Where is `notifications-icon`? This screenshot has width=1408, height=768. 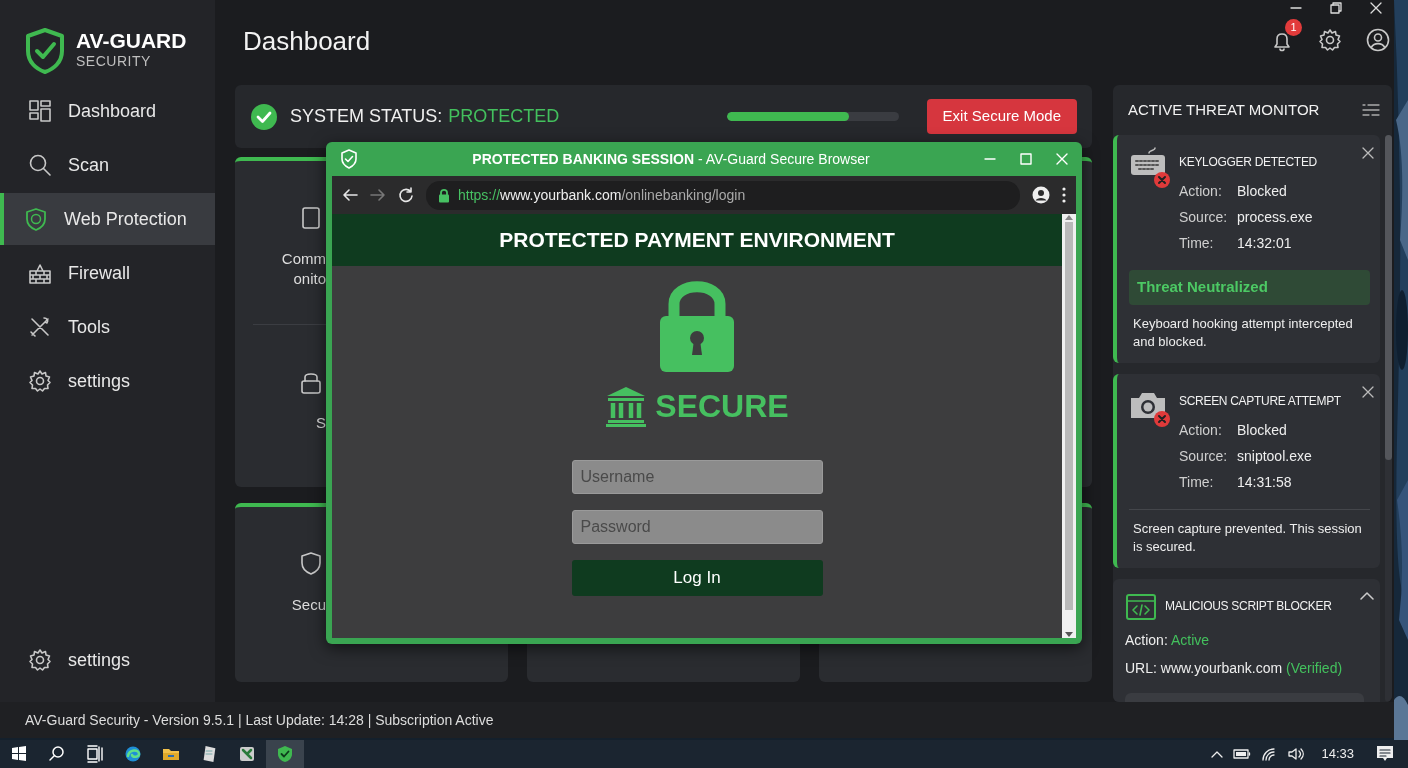 notifications-icon is located at coordinates (1385, 754).